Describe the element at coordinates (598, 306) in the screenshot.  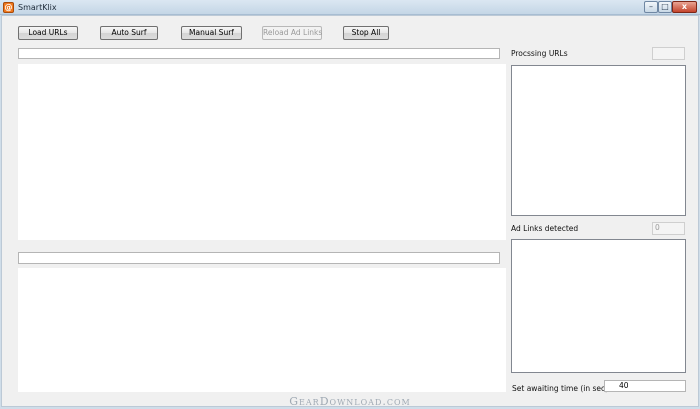
I see `ad-links-list` at that location.